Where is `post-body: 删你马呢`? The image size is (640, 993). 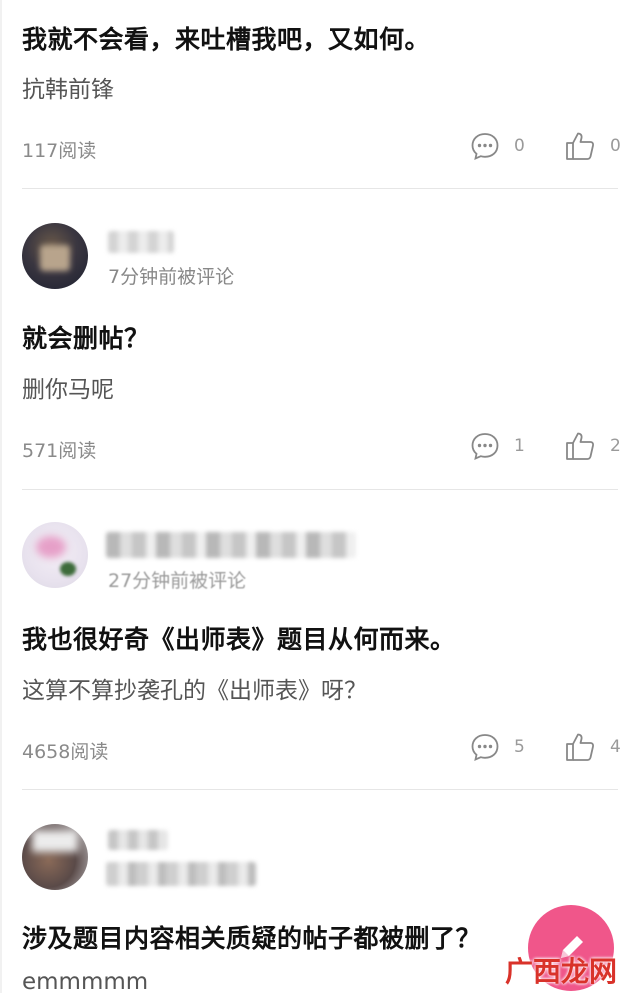 post-body: 删你马呢 is located at coordinates (68, 390).